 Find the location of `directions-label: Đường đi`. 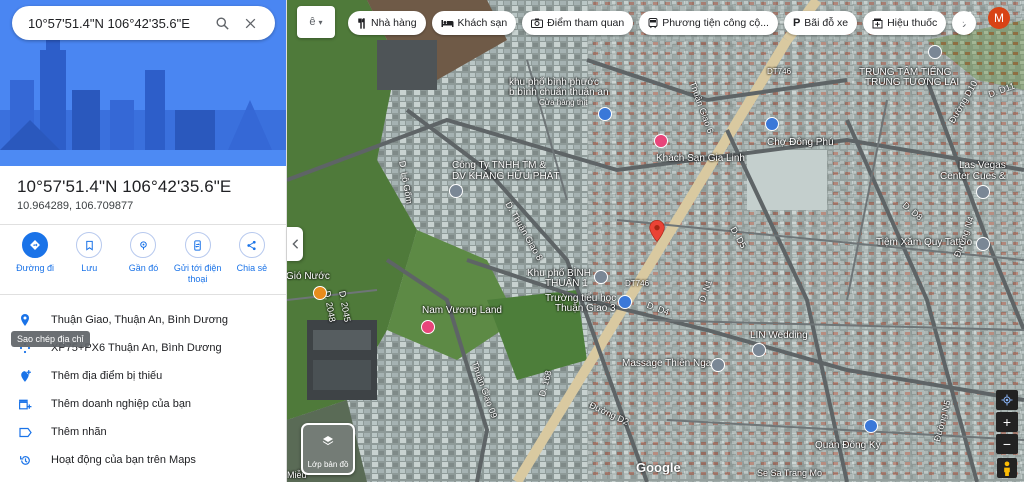

directions-label: Đường đi is located at coordinates (35, 268).